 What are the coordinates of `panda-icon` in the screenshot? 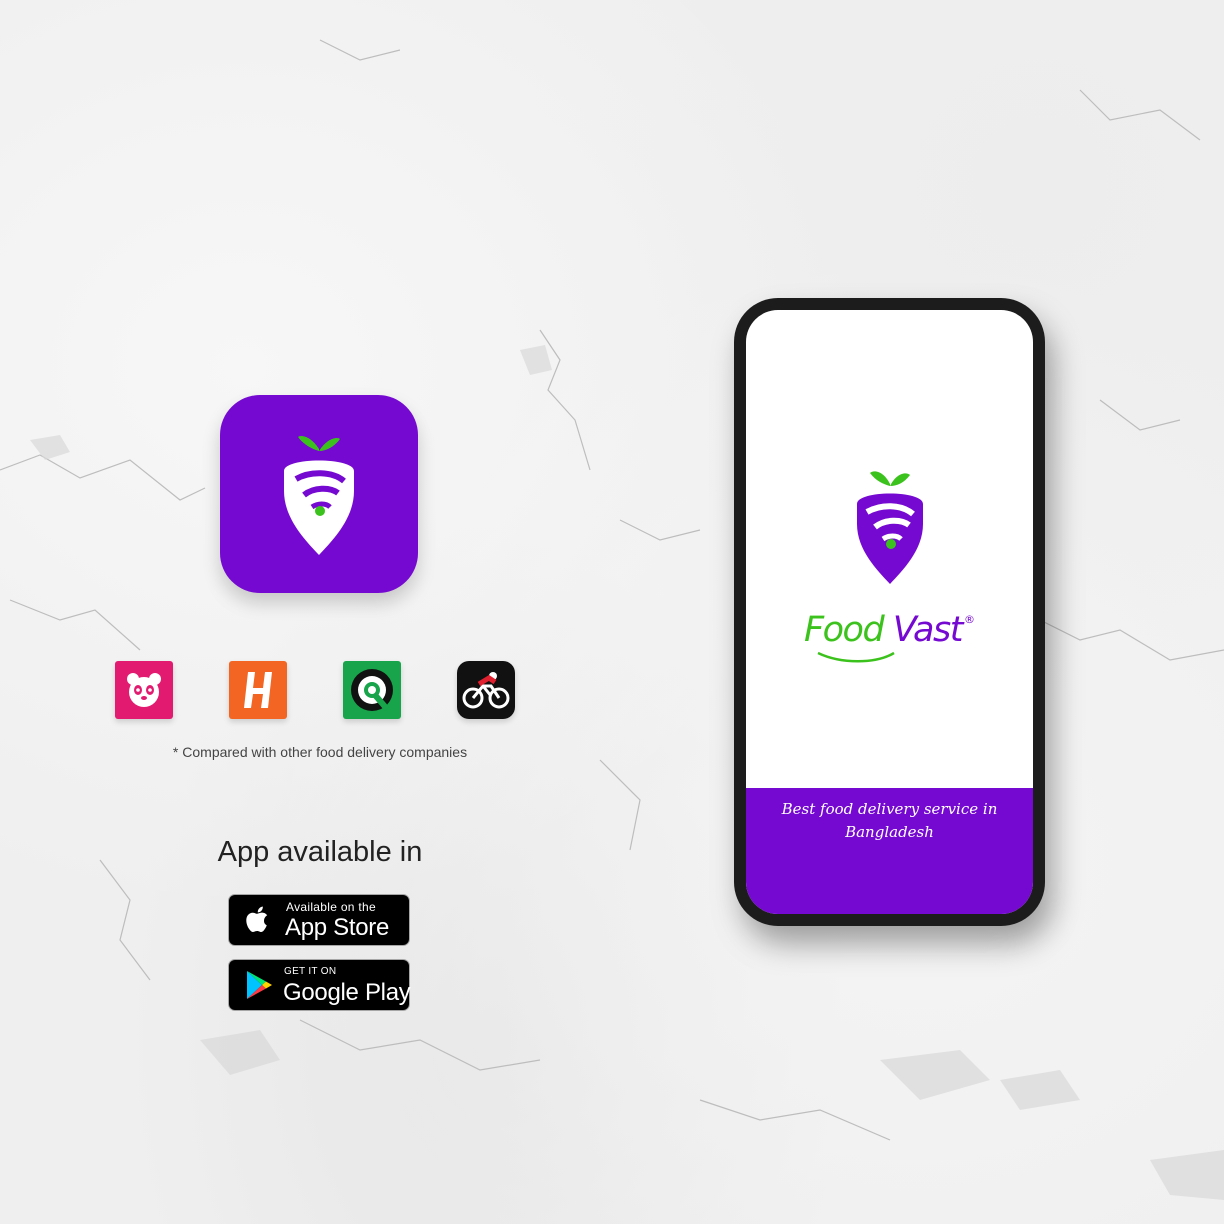 It's located at (144, 690).